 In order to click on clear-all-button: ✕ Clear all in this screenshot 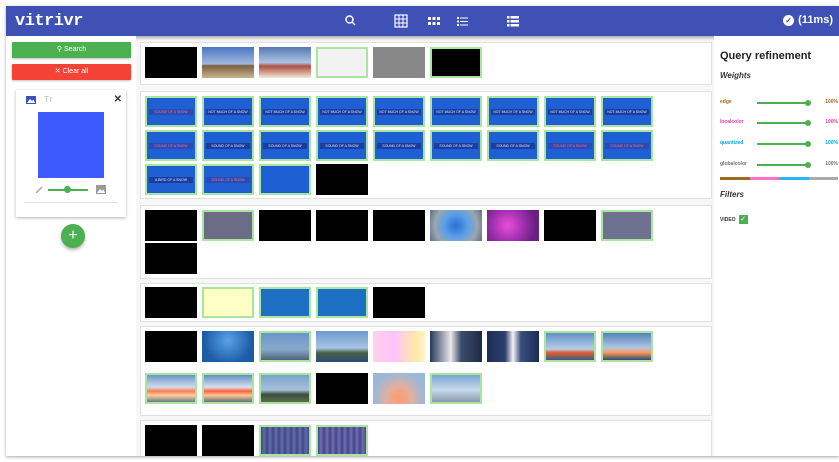, I will do `click(71, 72)`.